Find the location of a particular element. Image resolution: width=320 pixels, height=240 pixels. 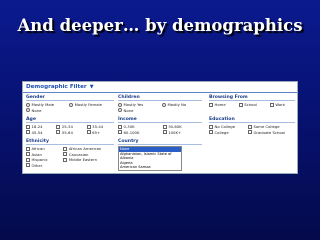

gender-option: Mostly Male is located at coordinates (46, 104).